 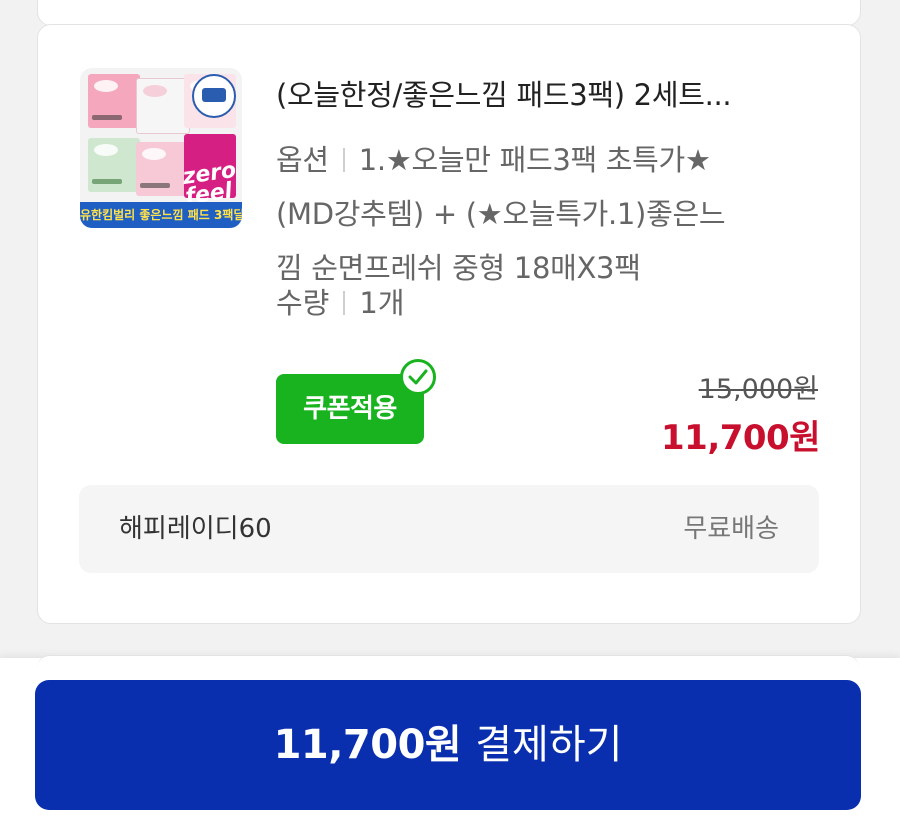 What do you see at coordinates (448, 661) in the screenshot?
I see `next-card-peek` at bounding box center [448, 661].